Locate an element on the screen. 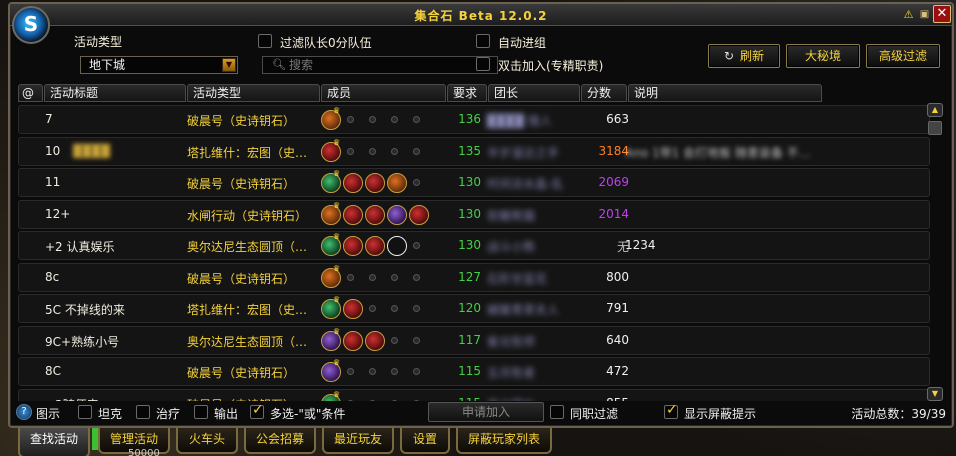  table-row: 9C+熟练小号 奥尔达尼生态圆顶（… ♛ 117 紫光牧师 640 is located at coordinates (474, 340).